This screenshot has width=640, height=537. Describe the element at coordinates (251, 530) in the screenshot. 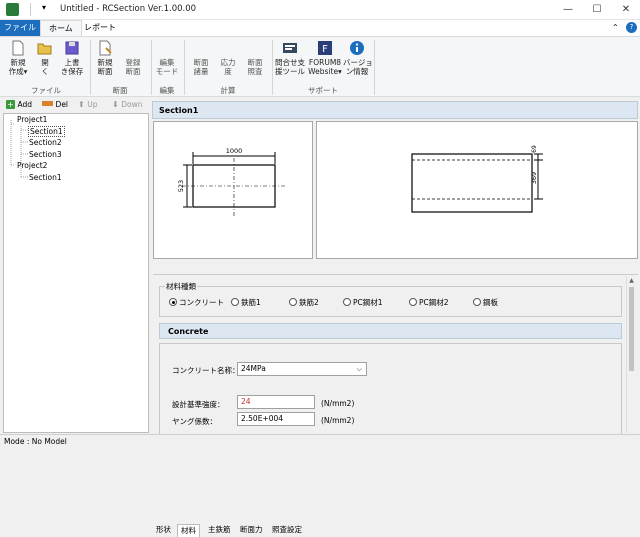

I see `tab-section-force: 断面力` at that location.